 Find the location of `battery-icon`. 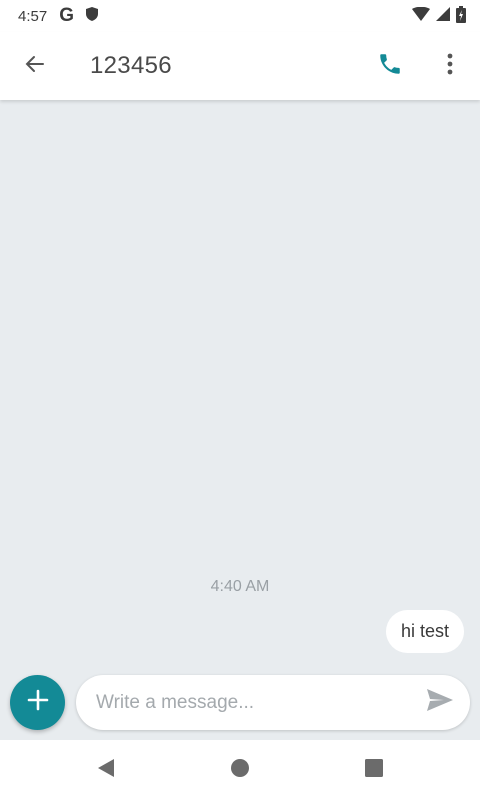

battery-icon is located at coordinates (461, 16).